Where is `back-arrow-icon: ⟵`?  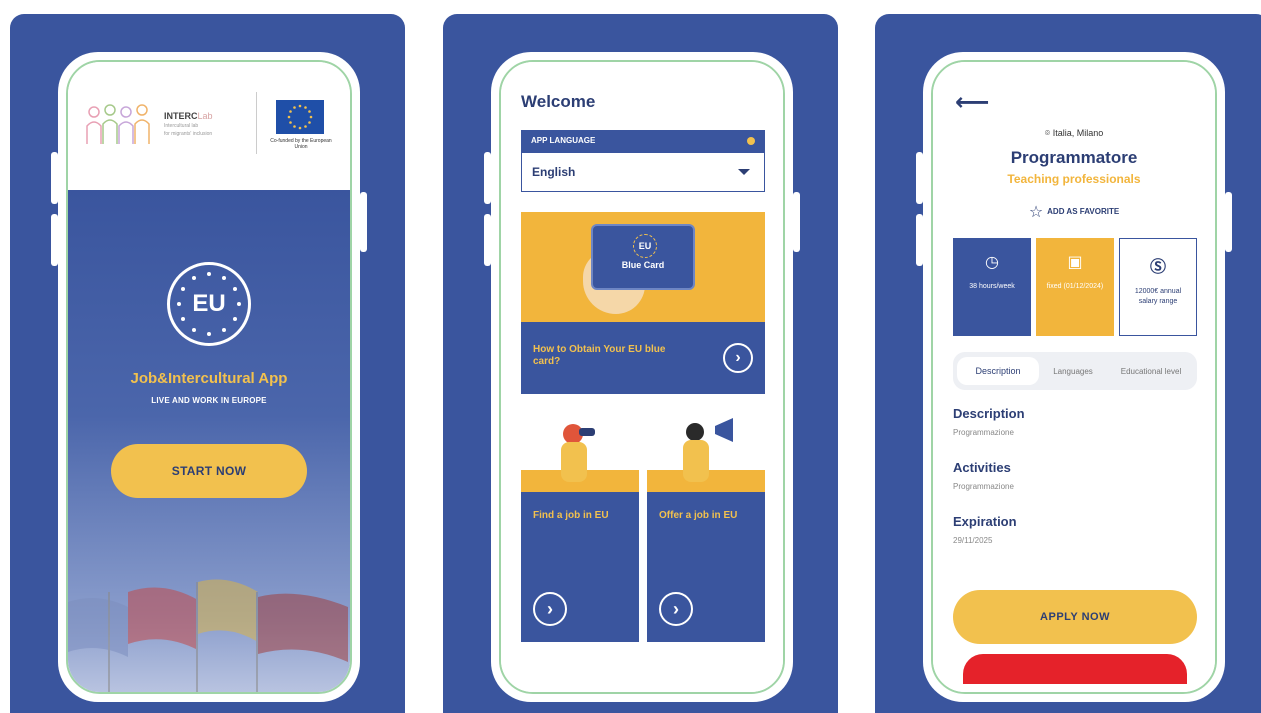 back-arrow-icon: ⟵ is located at coordinates (972, 102).